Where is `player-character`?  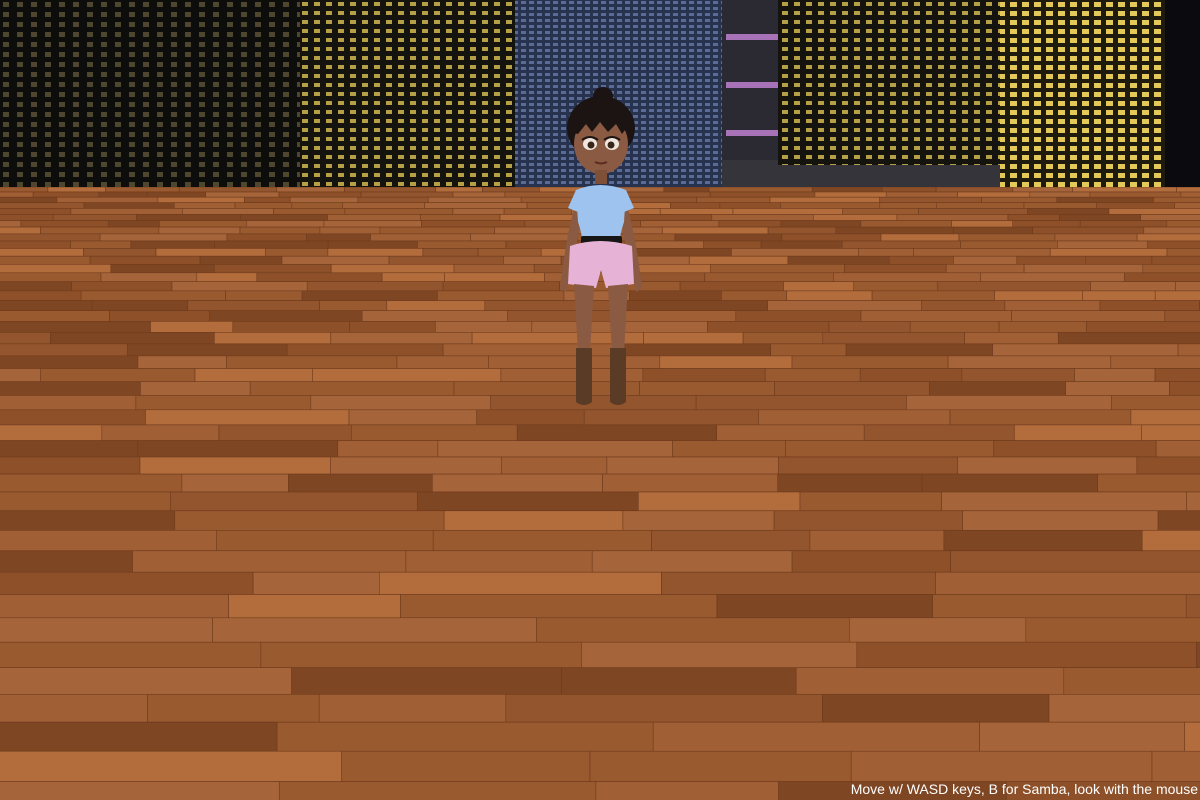 player-character is located at coordinates (601, 246).